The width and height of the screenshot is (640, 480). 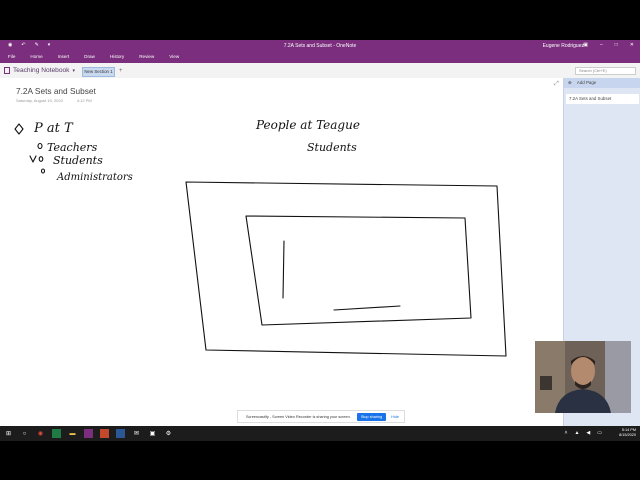 What do you see at coordinates (332, 147) in the screenshot?
I see `ink-inner-box-label: Students` at bounding box center [332, 147].